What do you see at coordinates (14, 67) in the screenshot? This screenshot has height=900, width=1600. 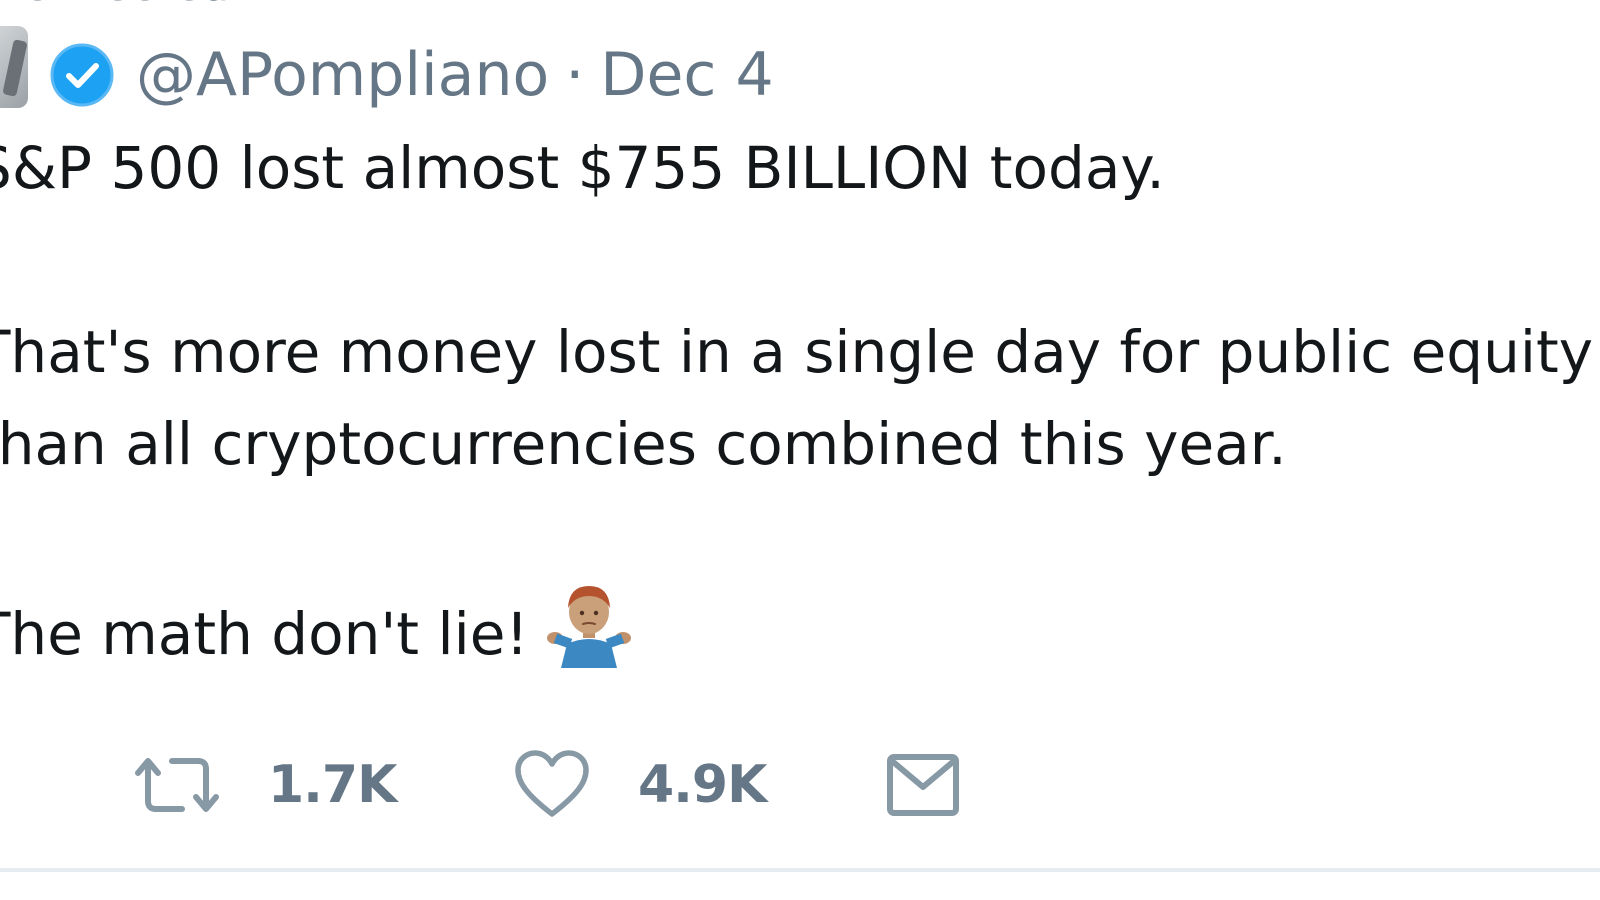 I see `avatar` at bounding box center [14, 67].